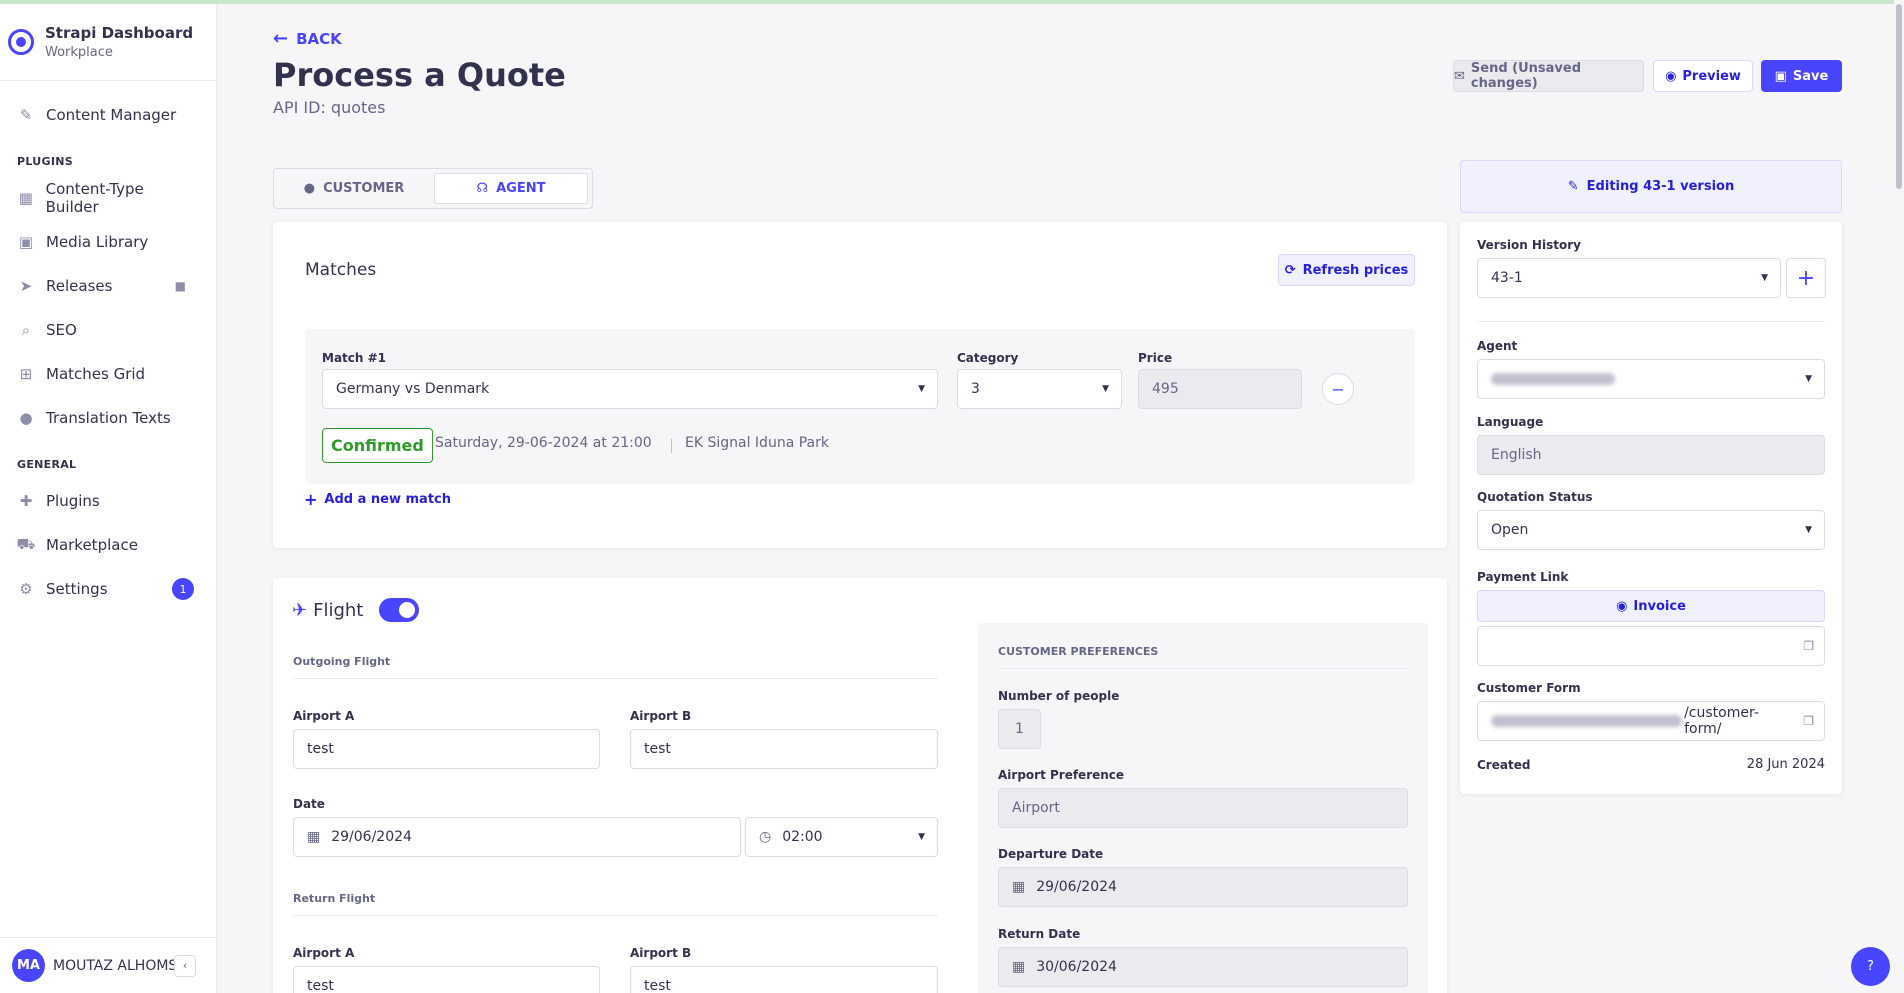 Image resolution: width=1904 pixels, height=993 pixels. I want to click on tab-label: CUSTOMER, so click(364, 188).